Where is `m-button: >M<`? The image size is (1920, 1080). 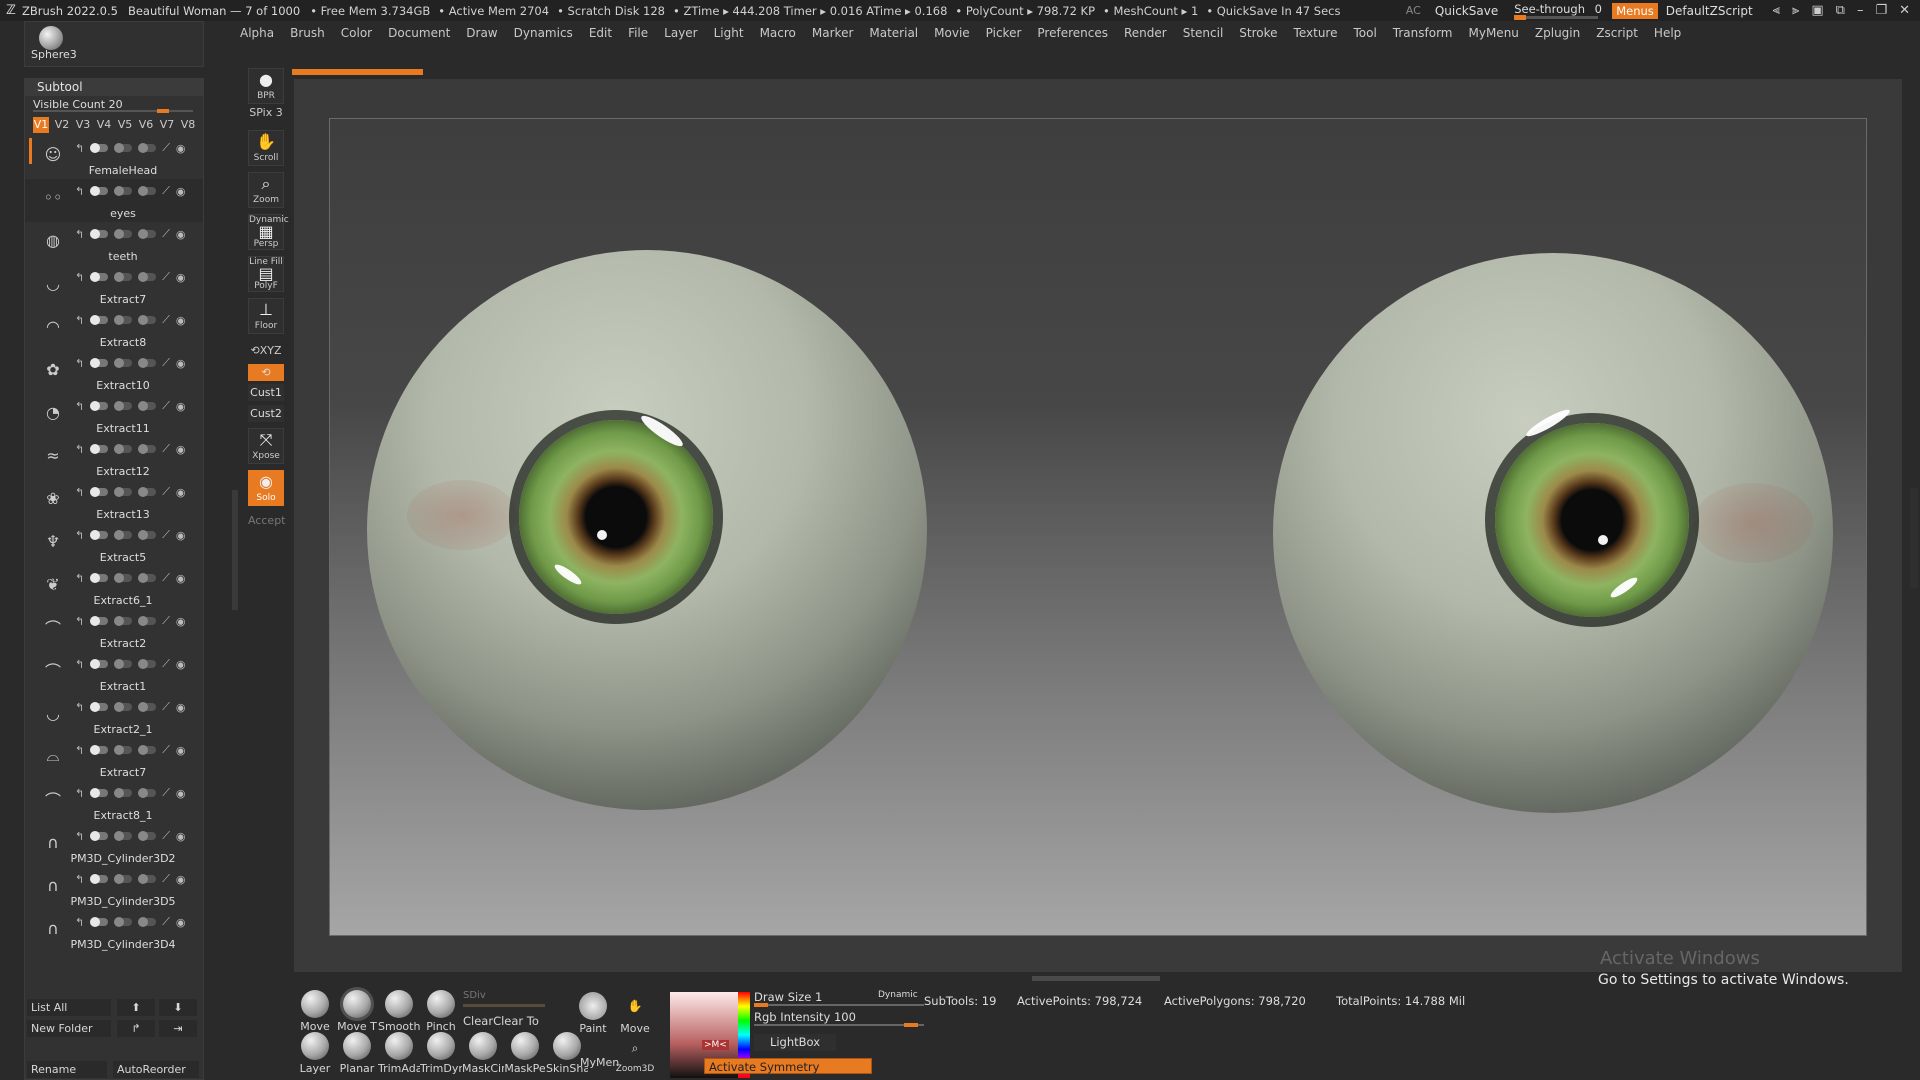 m-button: >M< is located at coordinates (715, 1045).